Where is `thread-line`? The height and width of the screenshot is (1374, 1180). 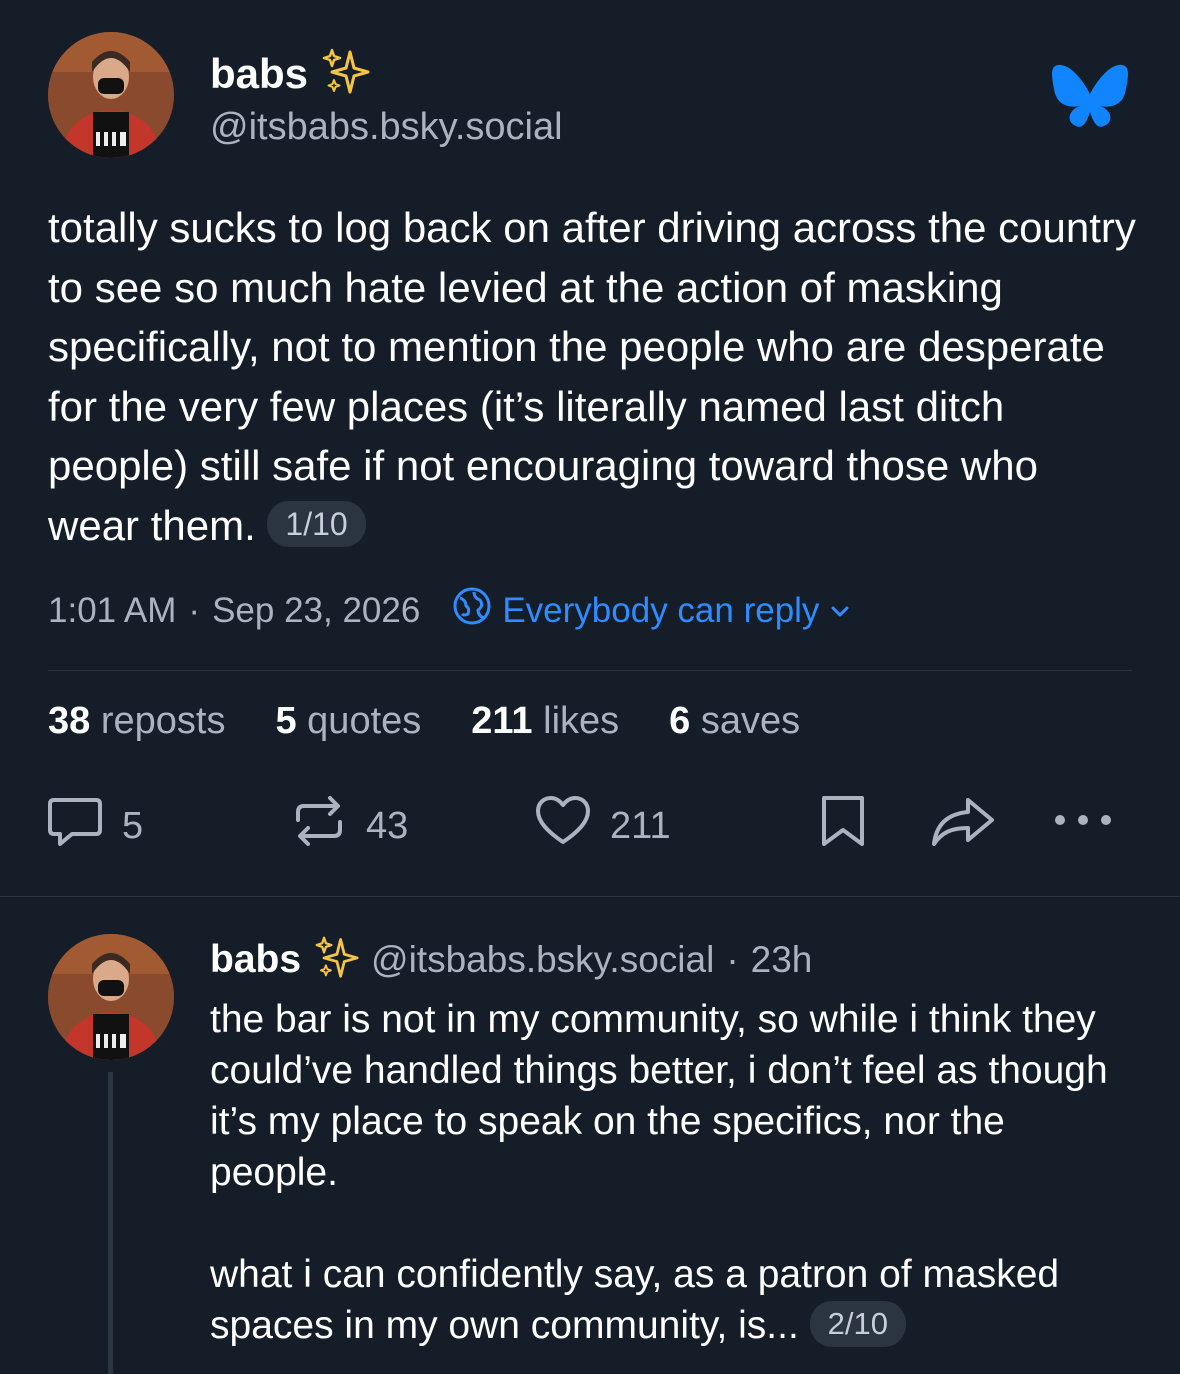 thread-line is located at coordinates (110, 1223).